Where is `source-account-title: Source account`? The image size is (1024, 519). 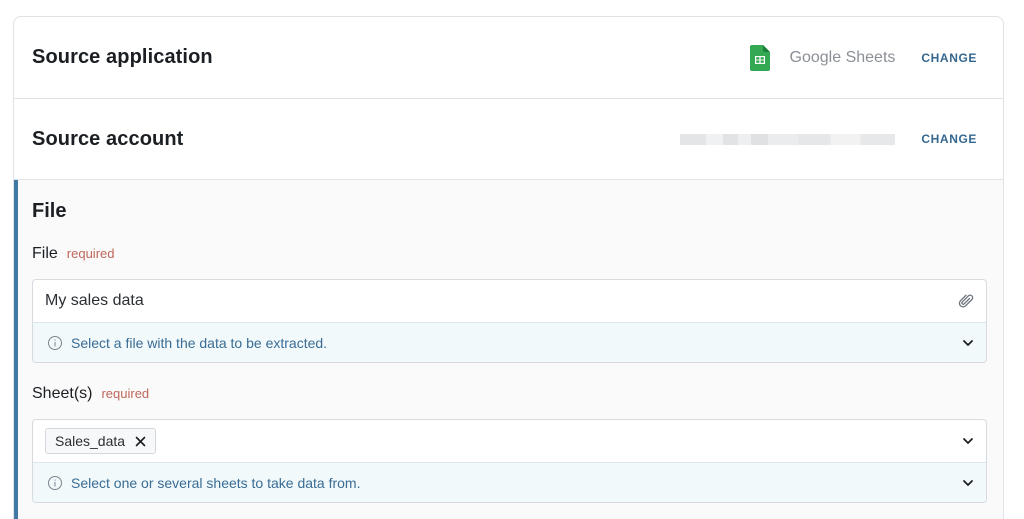
source-account-title: Source account is located at coordinates (107, 139).